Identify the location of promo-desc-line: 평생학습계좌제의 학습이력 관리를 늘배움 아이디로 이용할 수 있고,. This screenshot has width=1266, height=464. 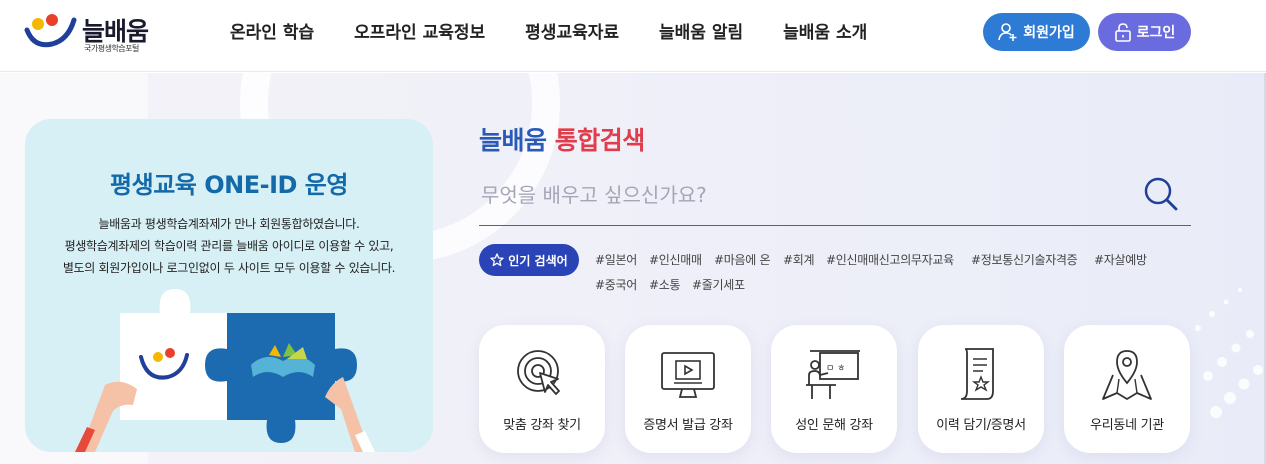
(229, 246).